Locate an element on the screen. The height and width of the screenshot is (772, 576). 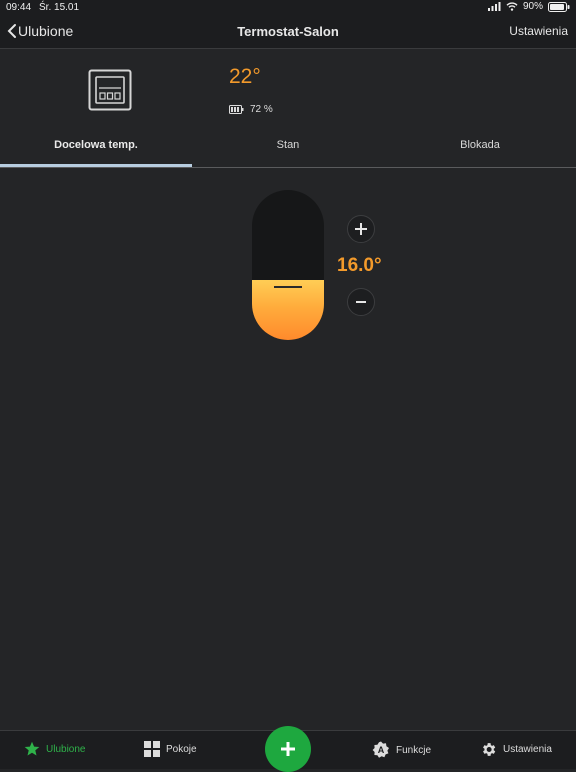
slider-handle is located at coordinates (288, 287).